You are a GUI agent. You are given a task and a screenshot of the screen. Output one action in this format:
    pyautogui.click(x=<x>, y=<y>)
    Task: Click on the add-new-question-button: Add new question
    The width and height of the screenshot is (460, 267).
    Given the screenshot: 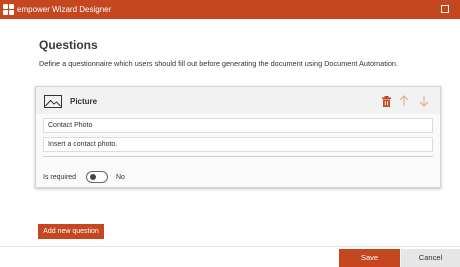 What is the action you would take?
    pyautogui.click(x=71, y=231)
    